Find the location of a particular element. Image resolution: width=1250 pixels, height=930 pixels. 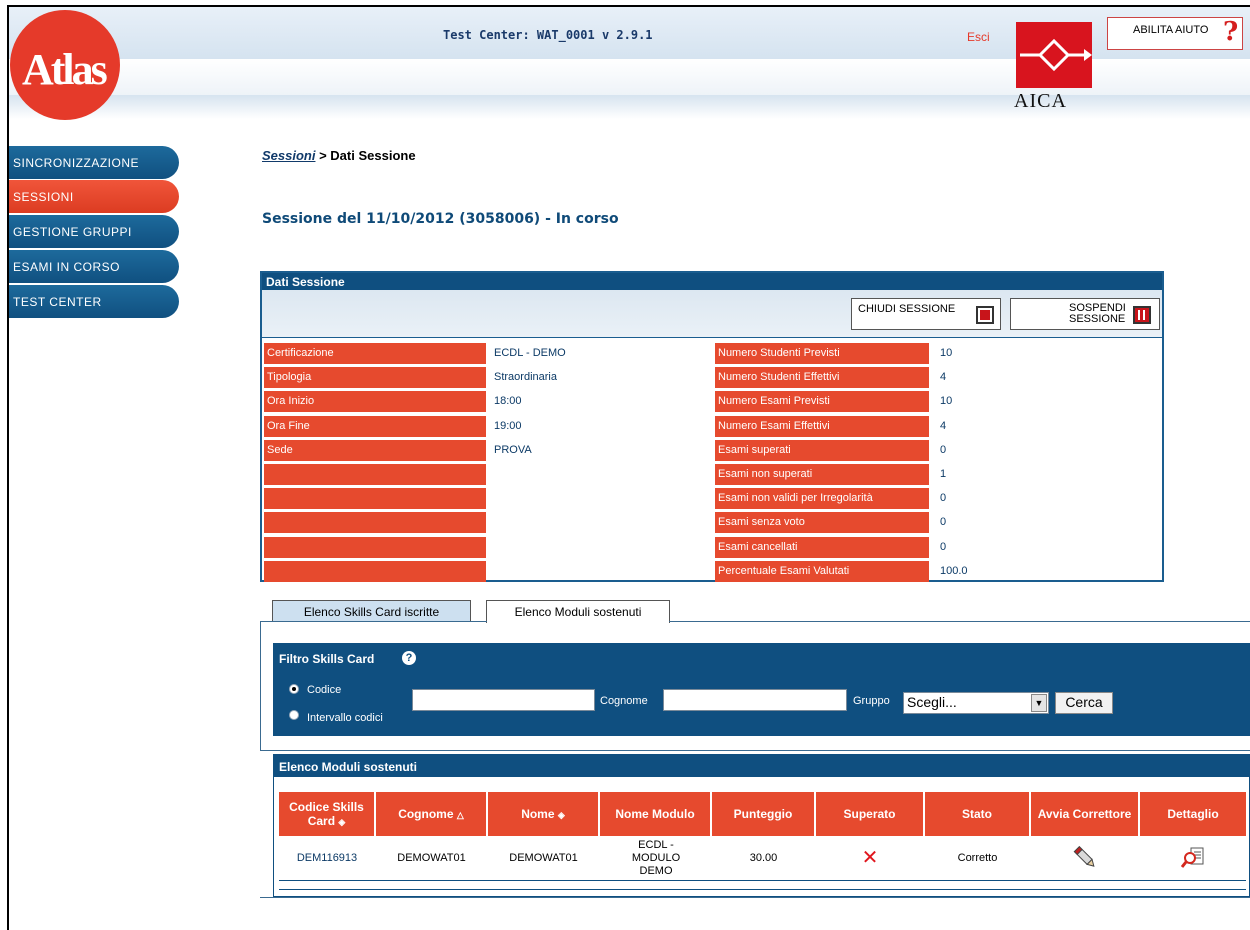

right-field-label: Esami senza voto is located at coordinates (822, 523).